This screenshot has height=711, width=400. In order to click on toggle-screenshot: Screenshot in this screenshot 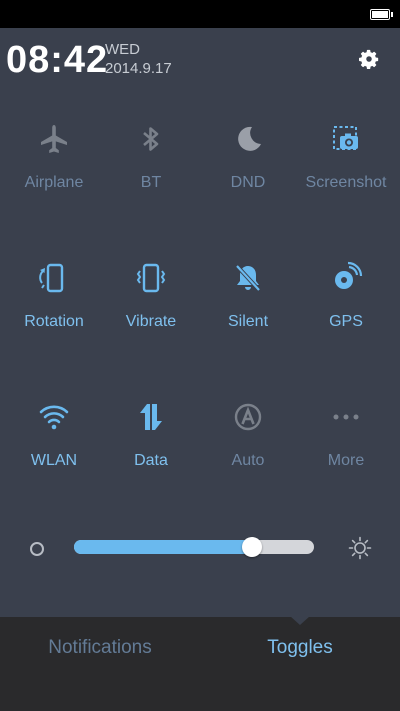, I will do `click(346, 160)`.